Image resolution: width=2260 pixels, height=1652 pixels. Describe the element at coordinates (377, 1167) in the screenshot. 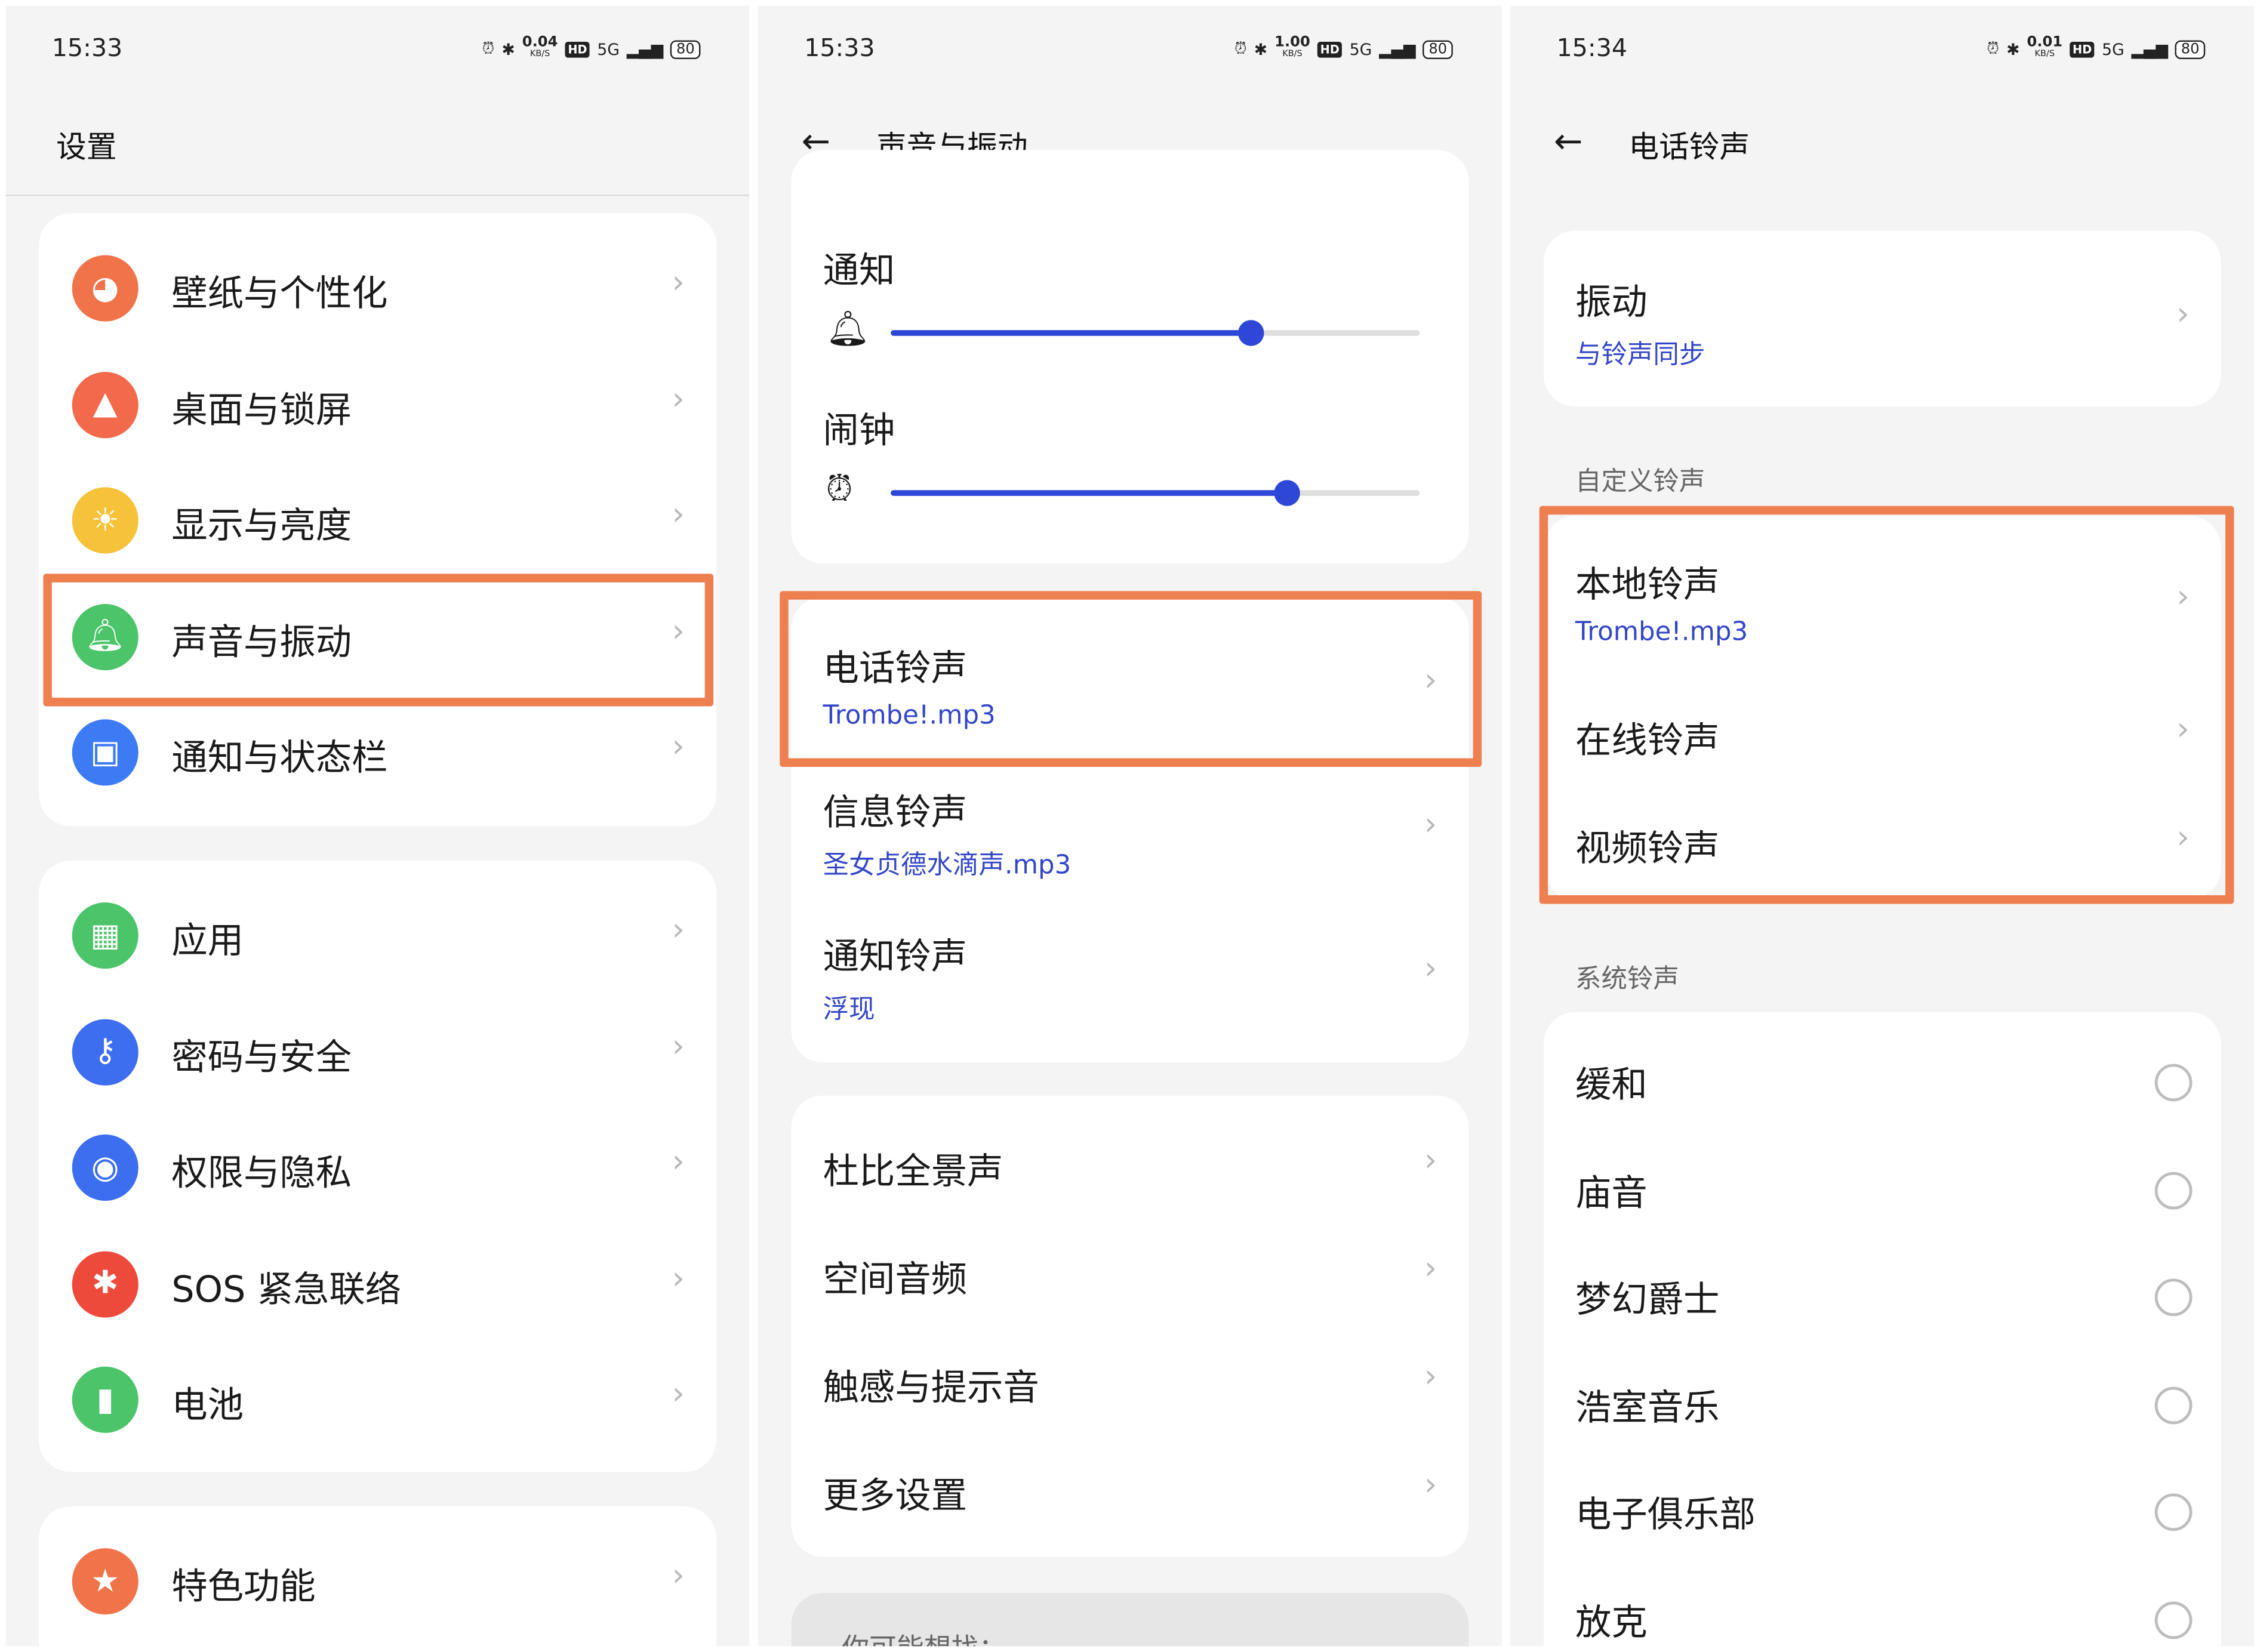

I see `settings-item: ◉ 权限与隐私 ›` at that location.